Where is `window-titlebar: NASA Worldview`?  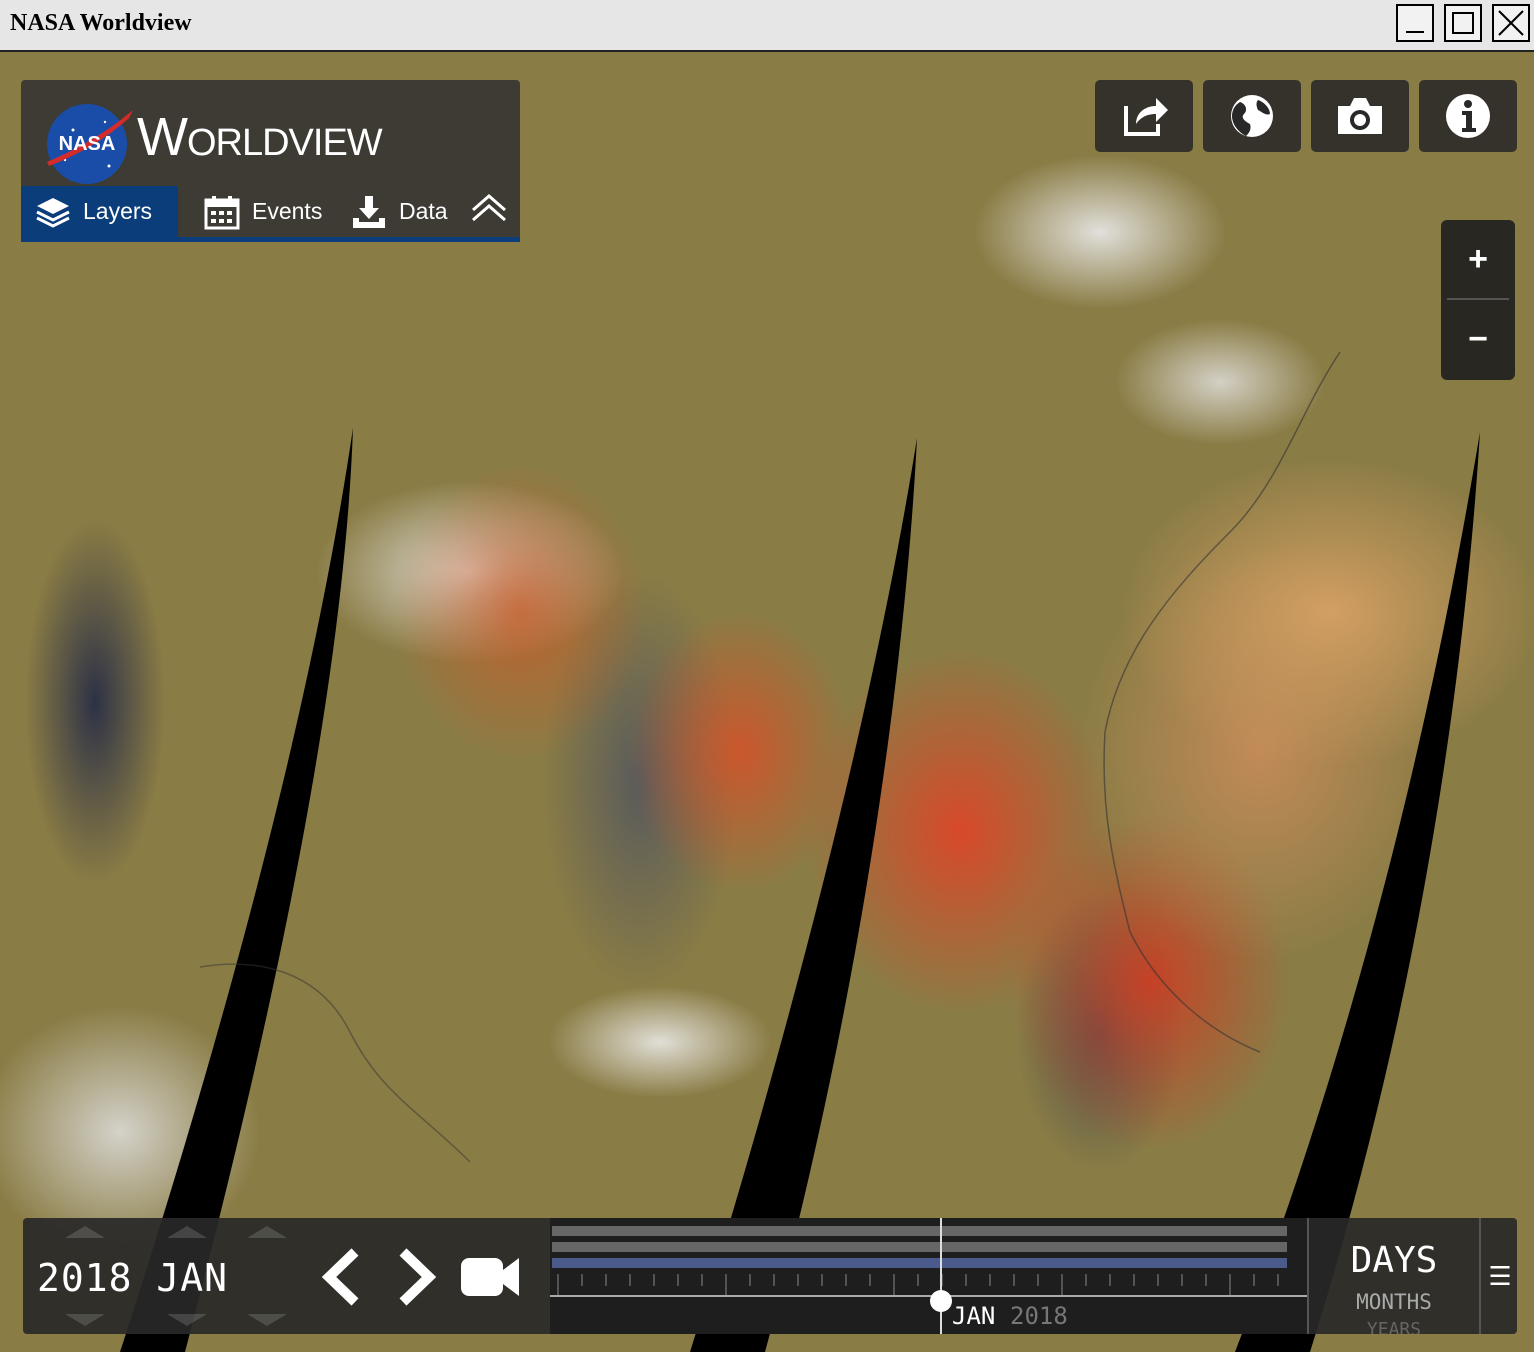 window-titlebar: NASA Worldview is located at coordinates (767, 26).